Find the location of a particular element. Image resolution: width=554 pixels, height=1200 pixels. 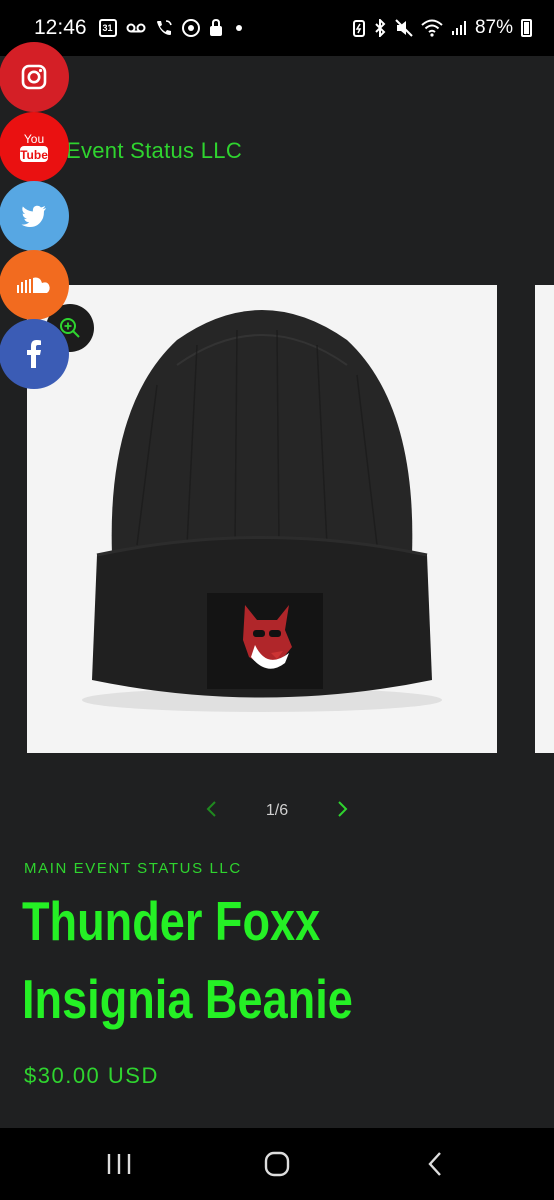

bluetooth-icon is located at coordinates (380, 28).